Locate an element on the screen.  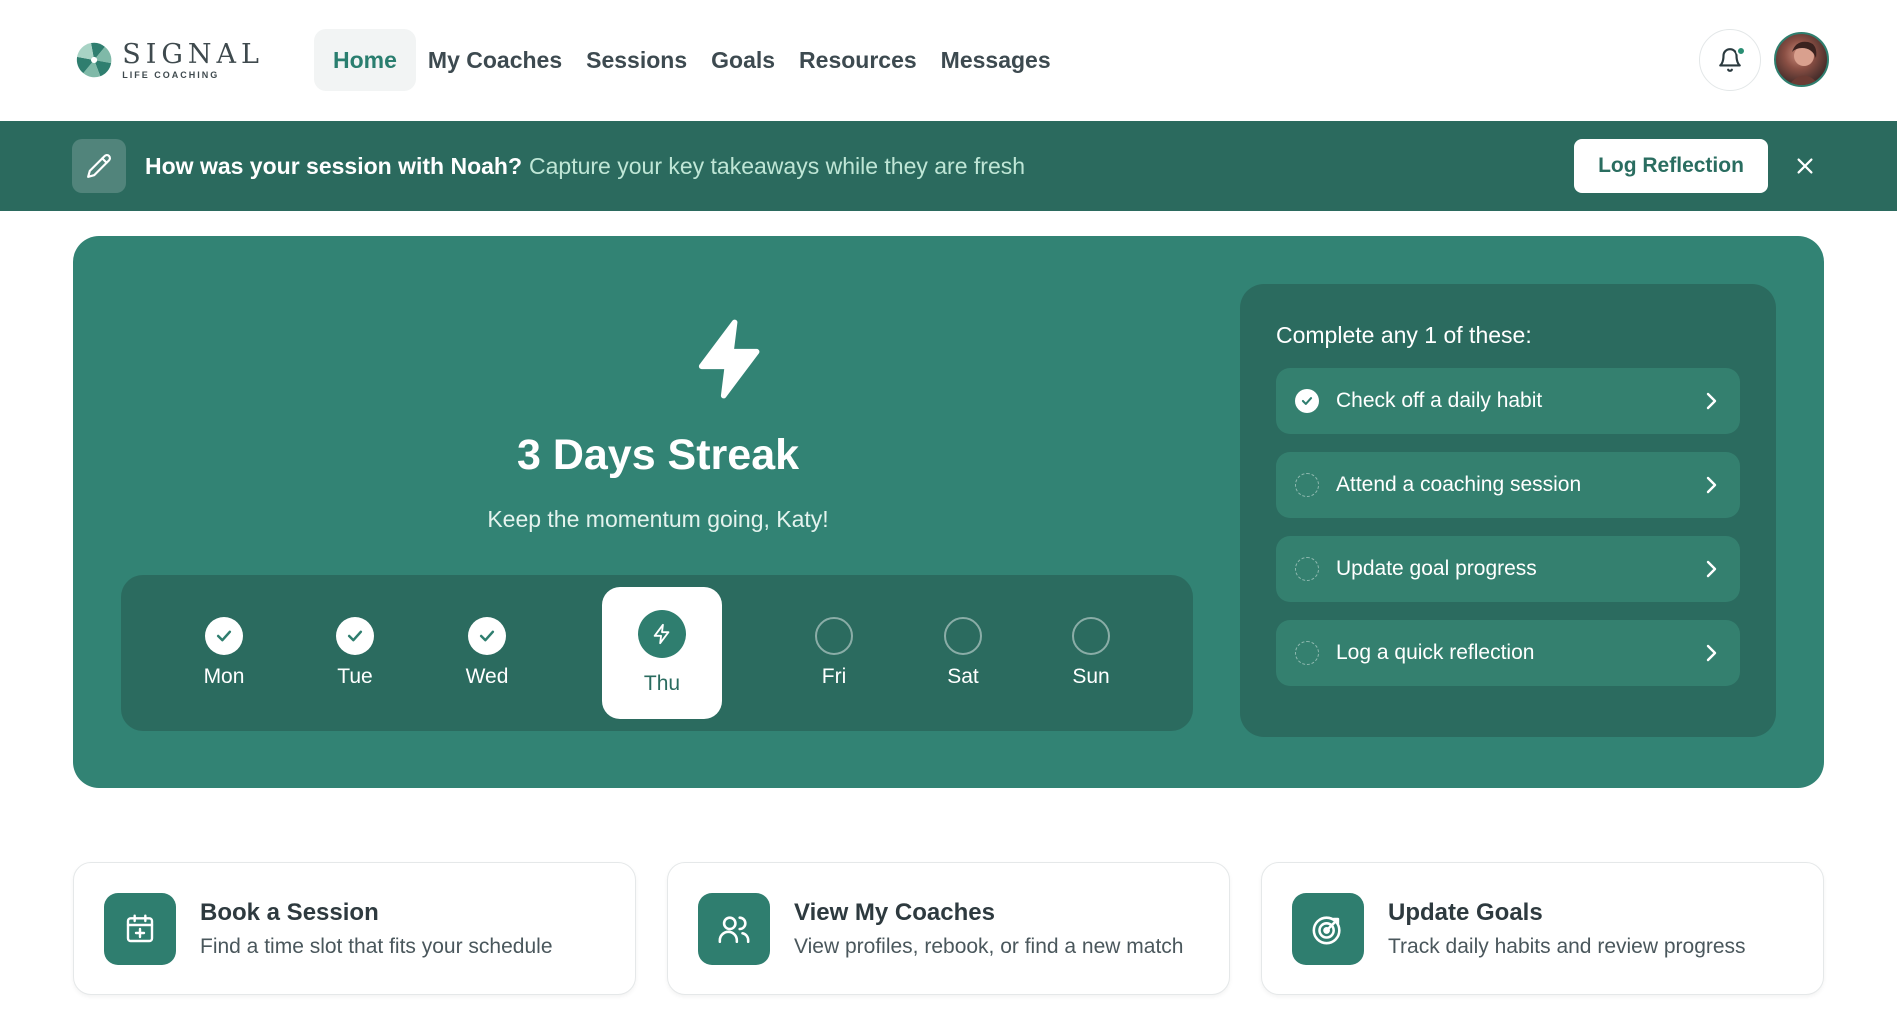
day-tue: Tue is located at coordinates (355, 653).